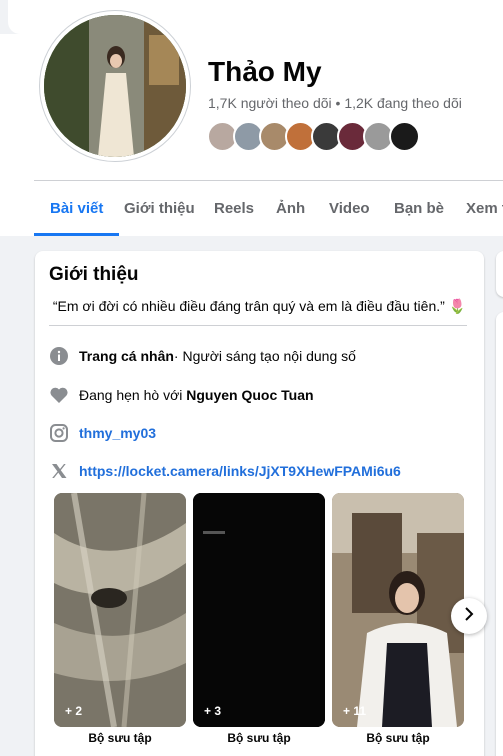 This screenshot has height=756, width=503. Describe the element at coordinates (264, 356) in the screenshot. I see `profile-type-value: · Người sáng tạo nội dung số` at that location.